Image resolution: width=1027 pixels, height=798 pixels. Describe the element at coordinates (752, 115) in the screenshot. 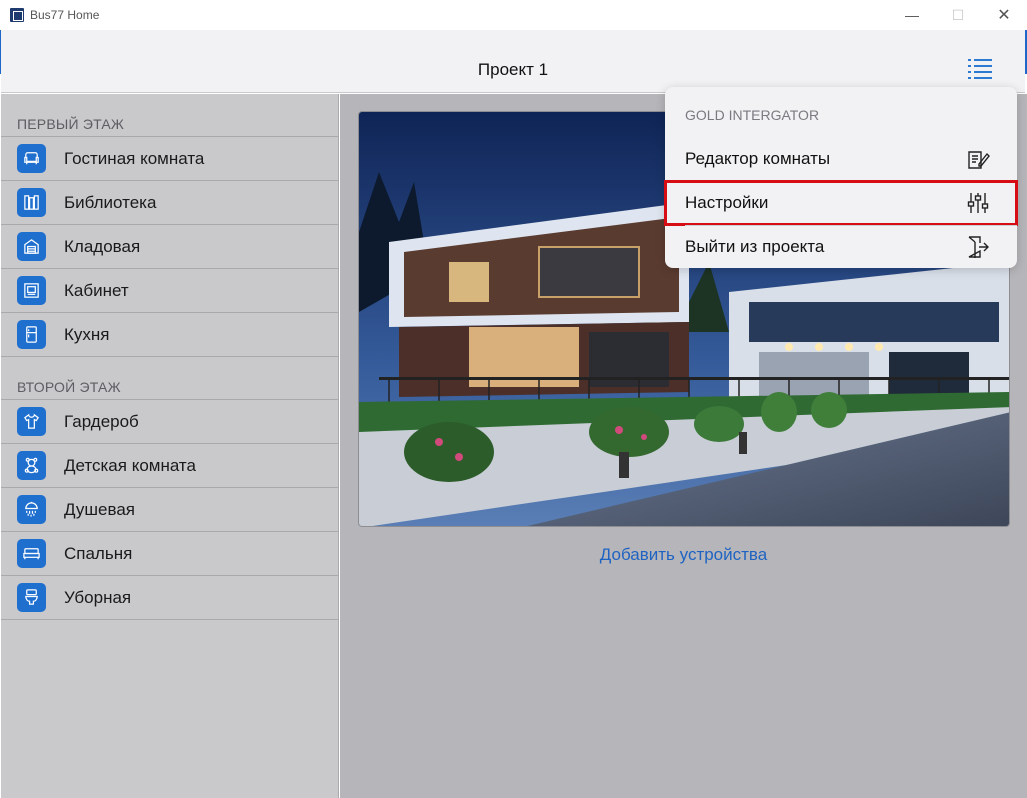

I see `dropdown-header: GOLD INTERGATOR` at that location.